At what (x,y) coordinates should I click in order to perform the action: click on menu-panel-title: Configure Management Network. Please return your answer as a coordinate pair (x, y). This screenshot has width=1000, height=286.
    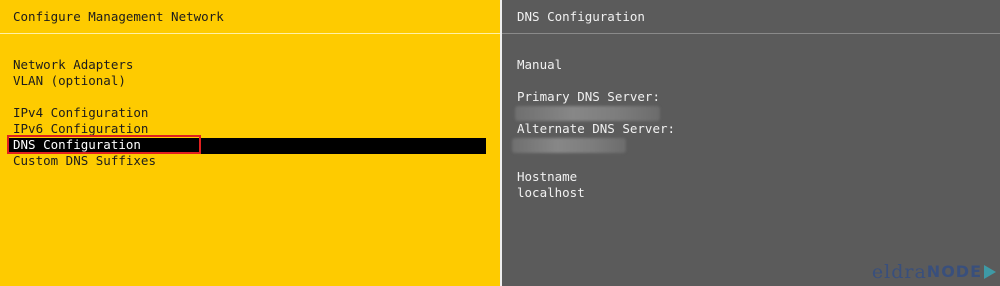
    Looking at the image, I should click on (118, 16).